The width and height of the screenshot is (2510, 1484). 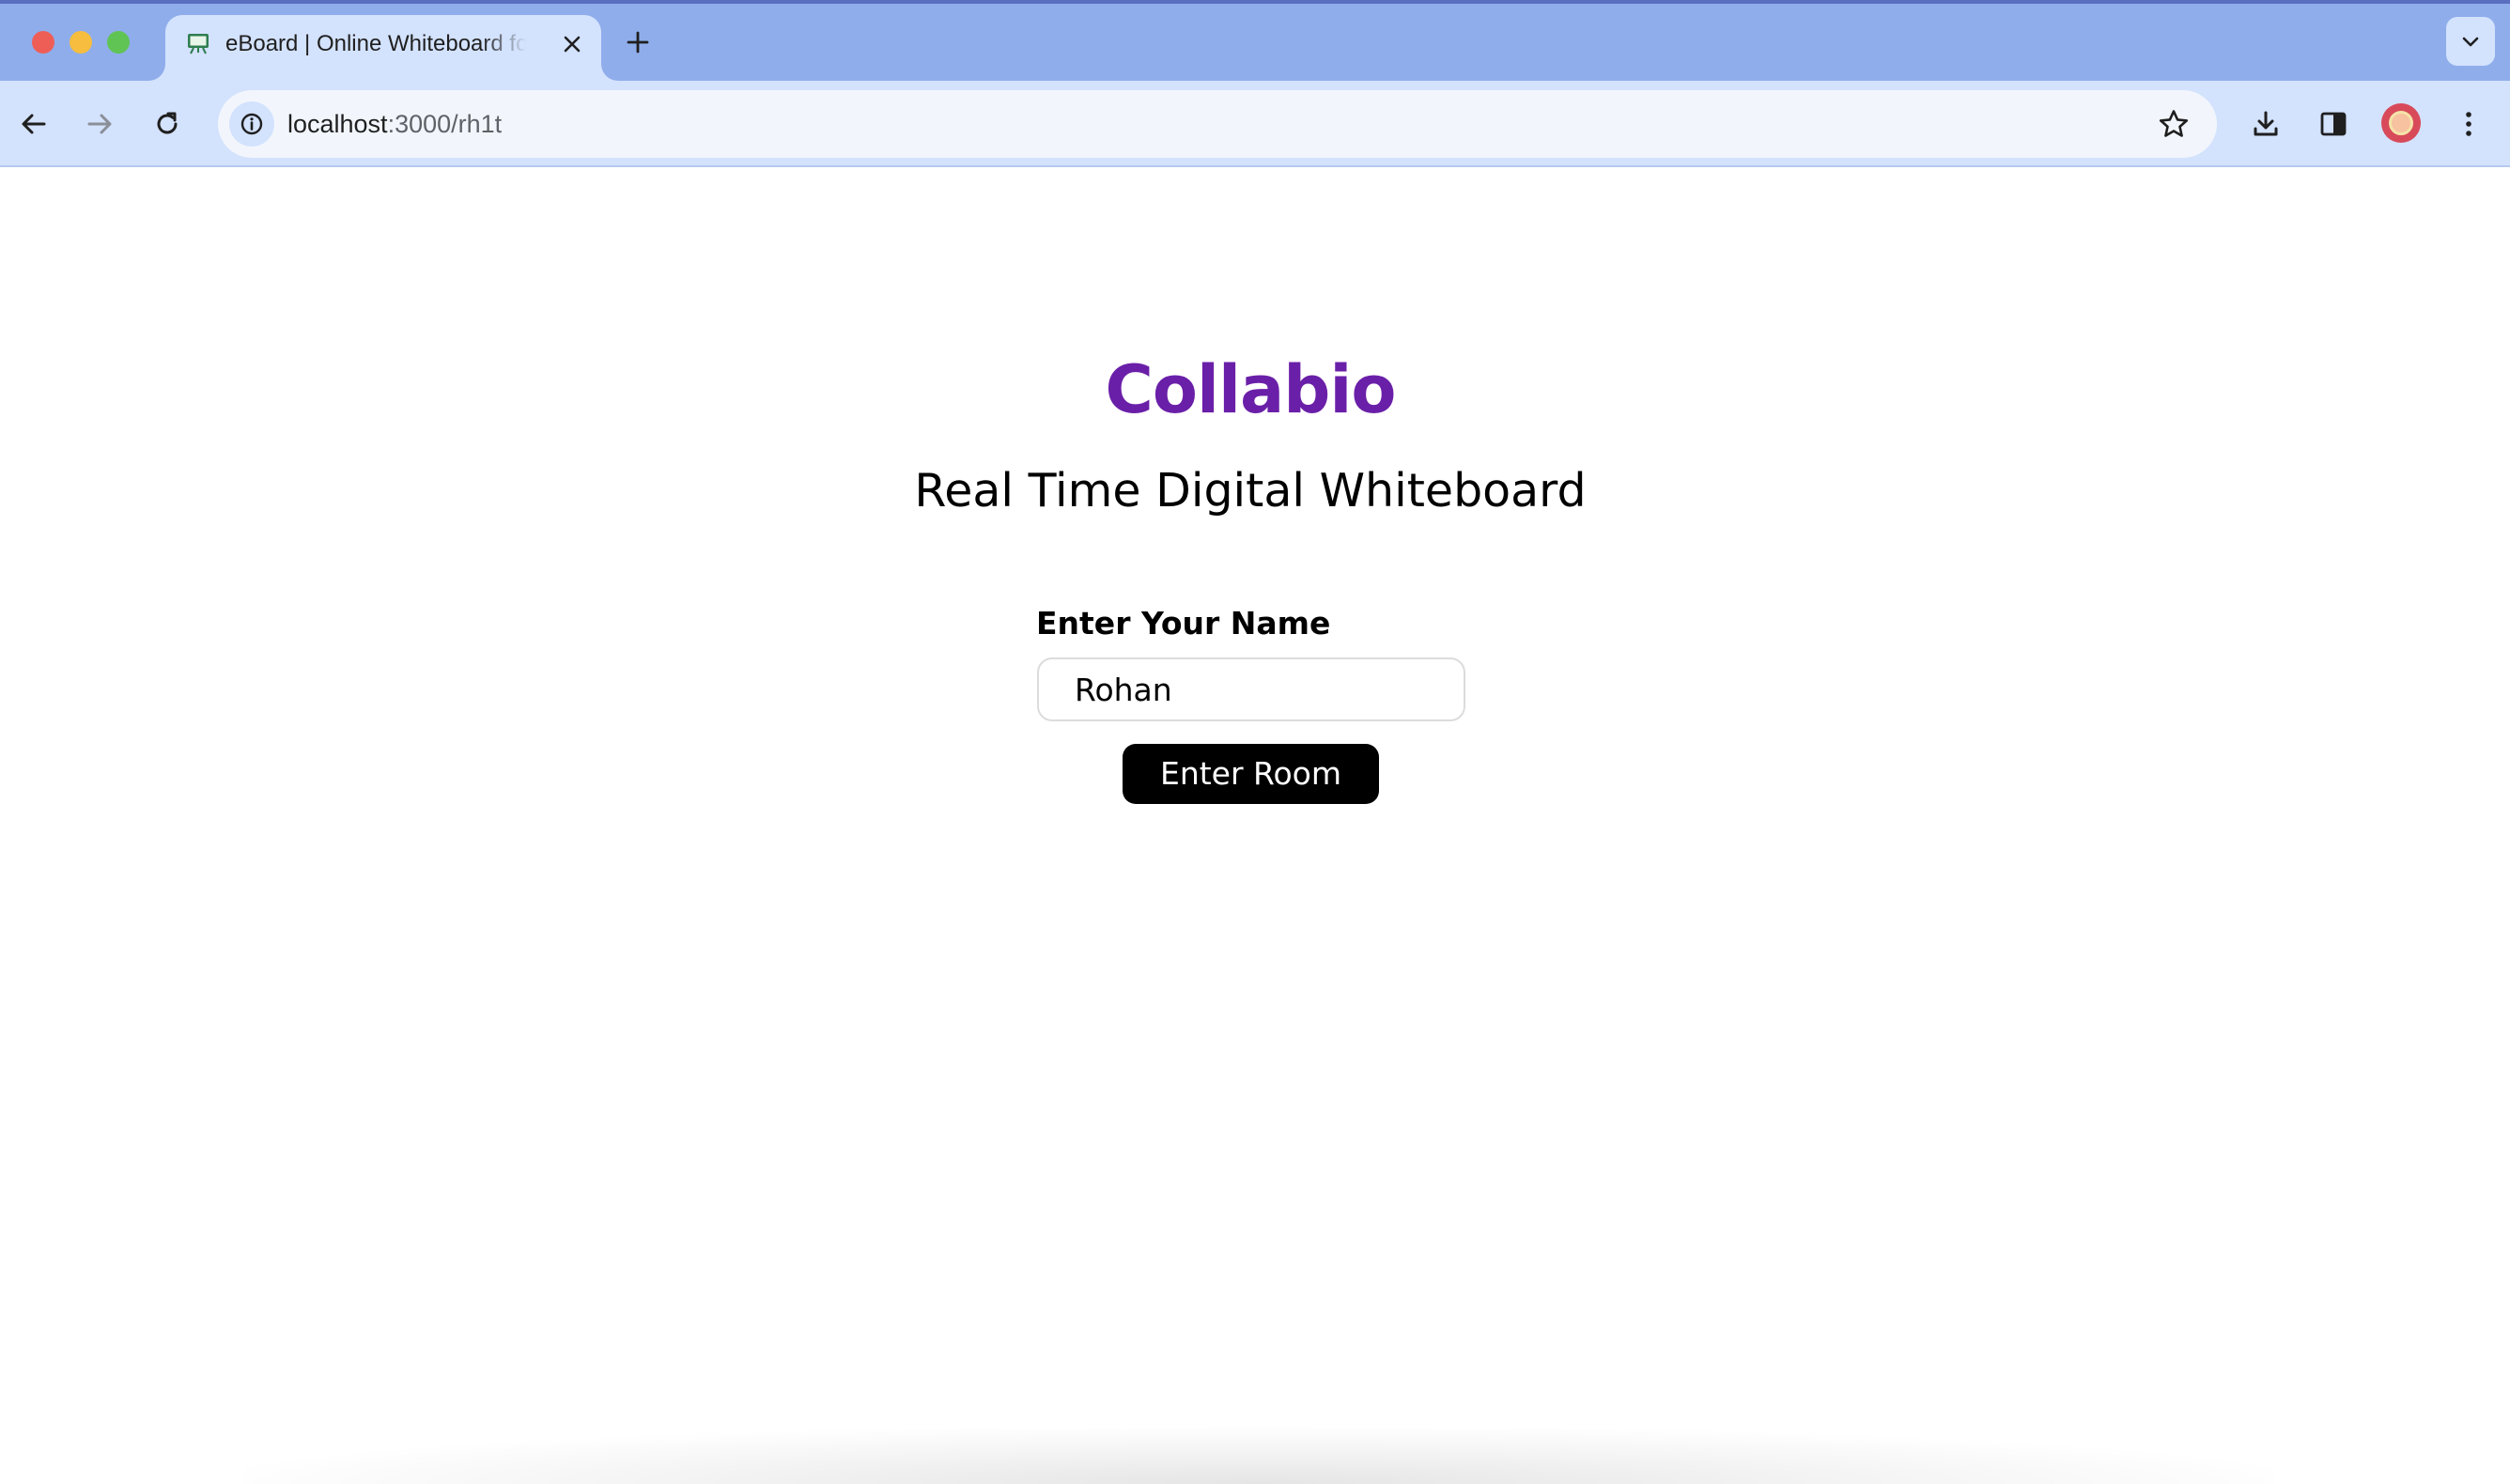 I want to click on address-bar: localhost:3000/rh1t, so click(x=1217, y=124).